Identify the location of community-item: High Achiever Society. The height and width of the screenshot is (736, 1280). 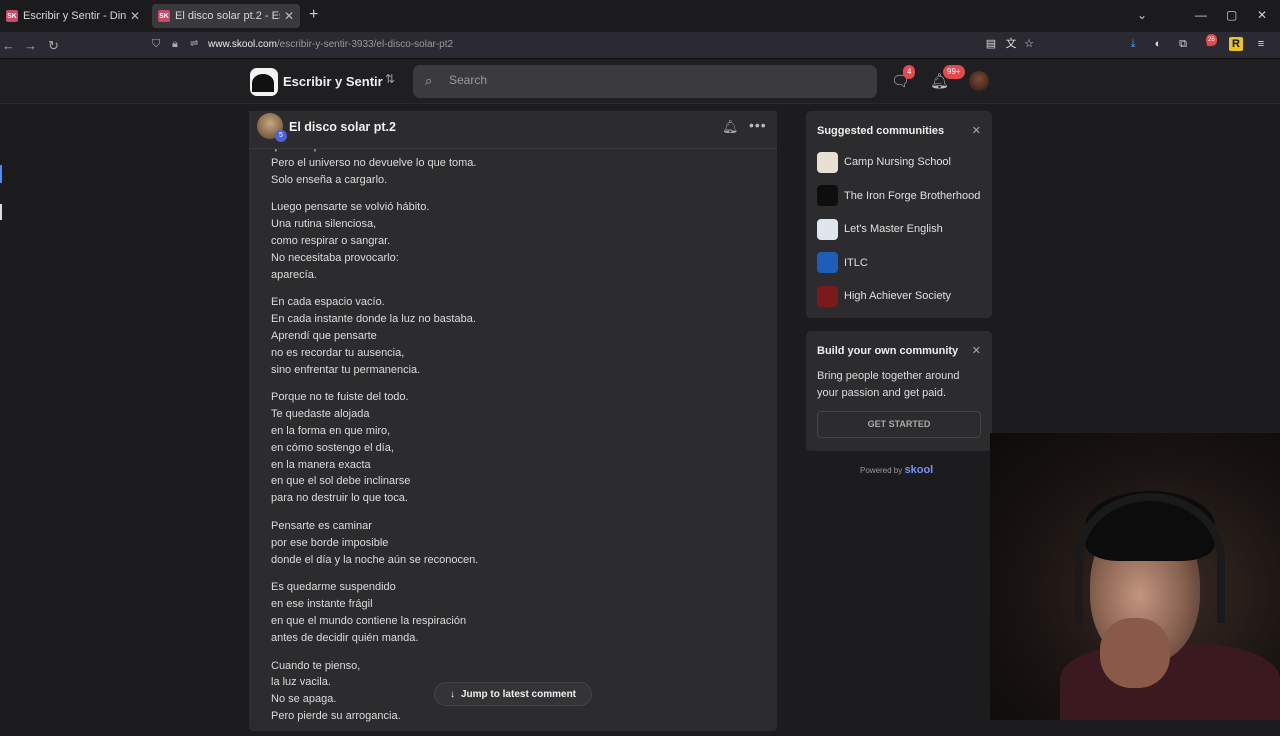
(884, 296).